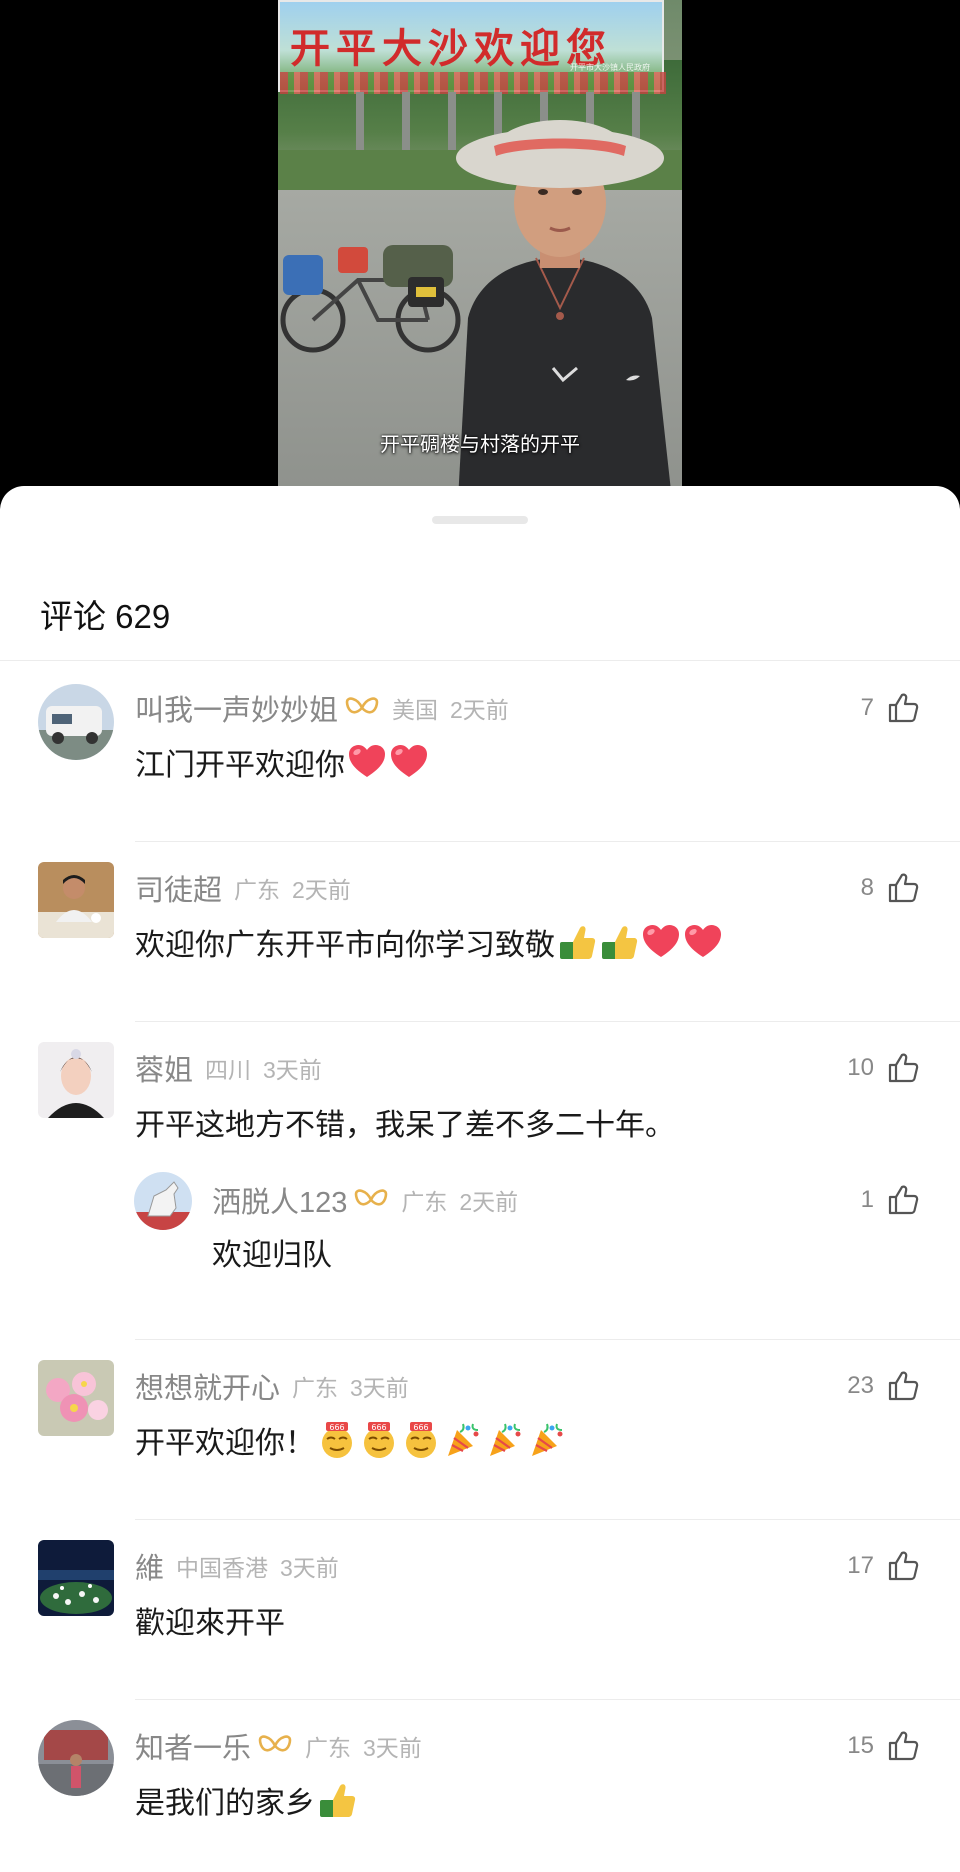 The width and height of the screenshot is (960, 1872). What do you see at coordinates (451, 48) in the screenshot?
I see `welcome-banner-title: 开平大沙欢迎您` at bounding box center [451, 48].